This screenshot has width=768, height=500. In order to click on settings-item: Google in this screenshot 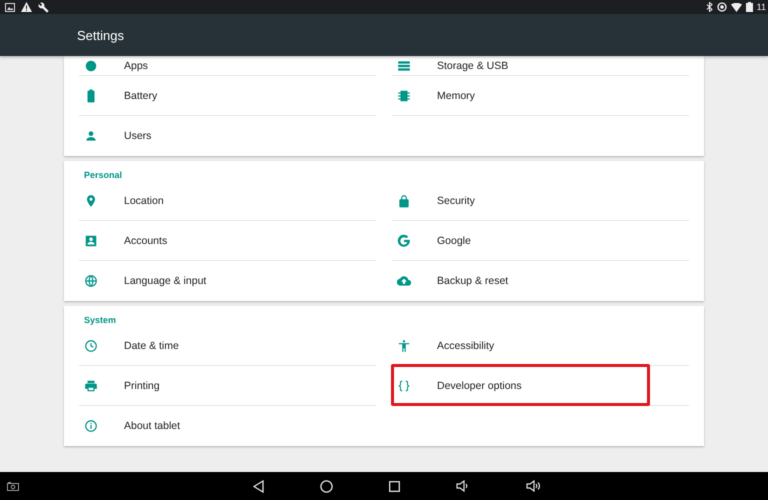, I will do `click(540, 241)`.